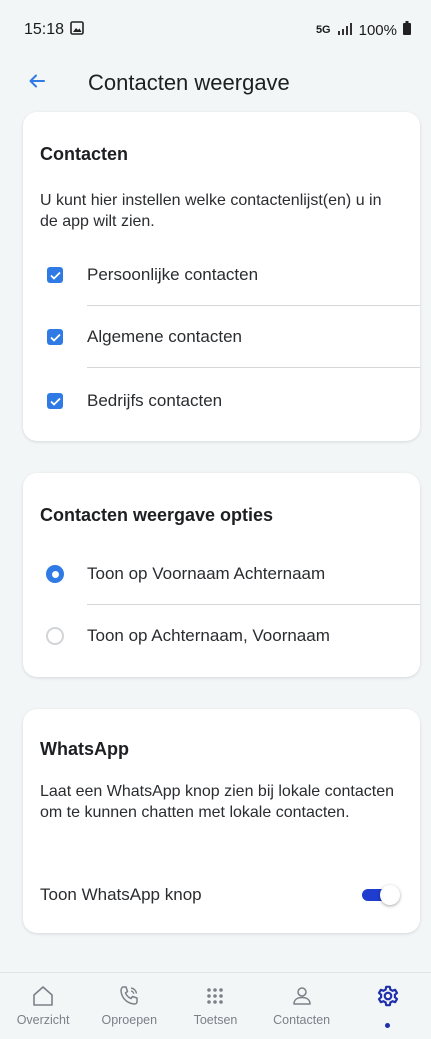 The width and height of the screenshot is (431, 1039). Describe the element at coordinates (390, 895) in the screenshot. I see `toggle-thumb` at that location.